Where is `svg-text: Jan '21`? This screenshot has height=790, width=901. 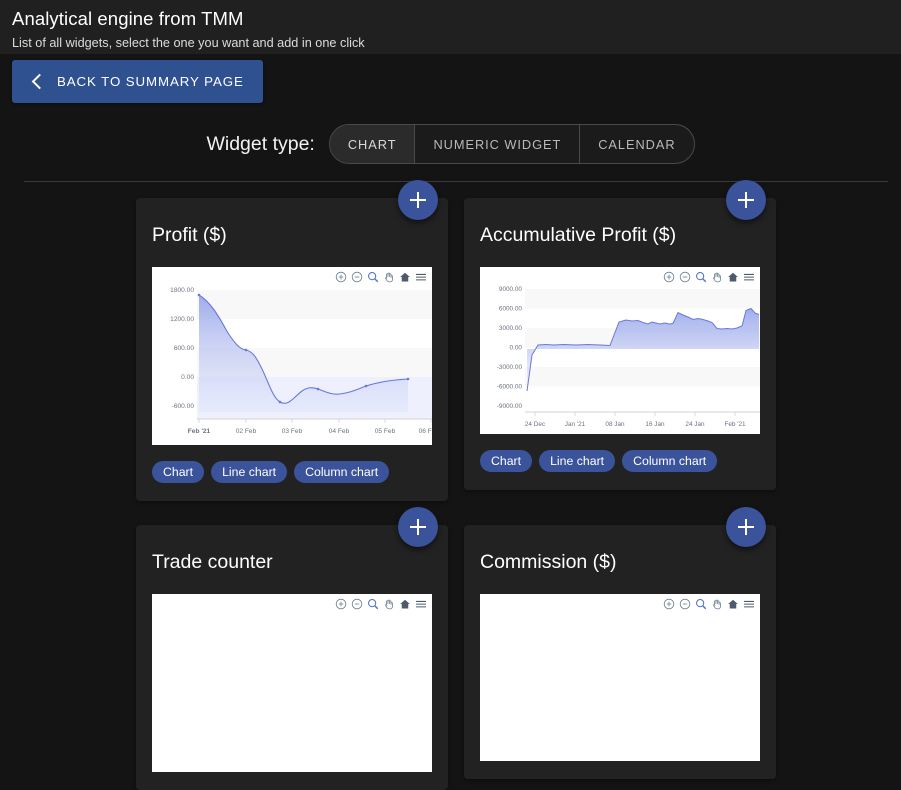
svg-text: Jan '21 is located at coordinates (575, 424).